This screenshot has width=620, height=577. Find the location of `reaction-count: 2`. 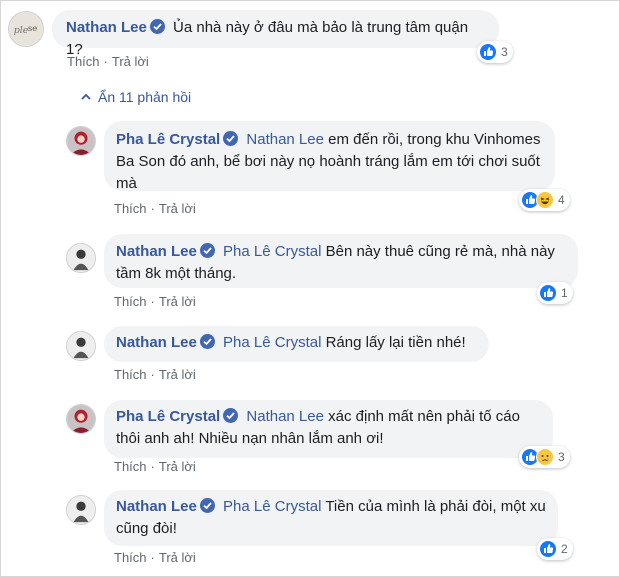

reaction-count: 2 is located at coordinates (564, 549).